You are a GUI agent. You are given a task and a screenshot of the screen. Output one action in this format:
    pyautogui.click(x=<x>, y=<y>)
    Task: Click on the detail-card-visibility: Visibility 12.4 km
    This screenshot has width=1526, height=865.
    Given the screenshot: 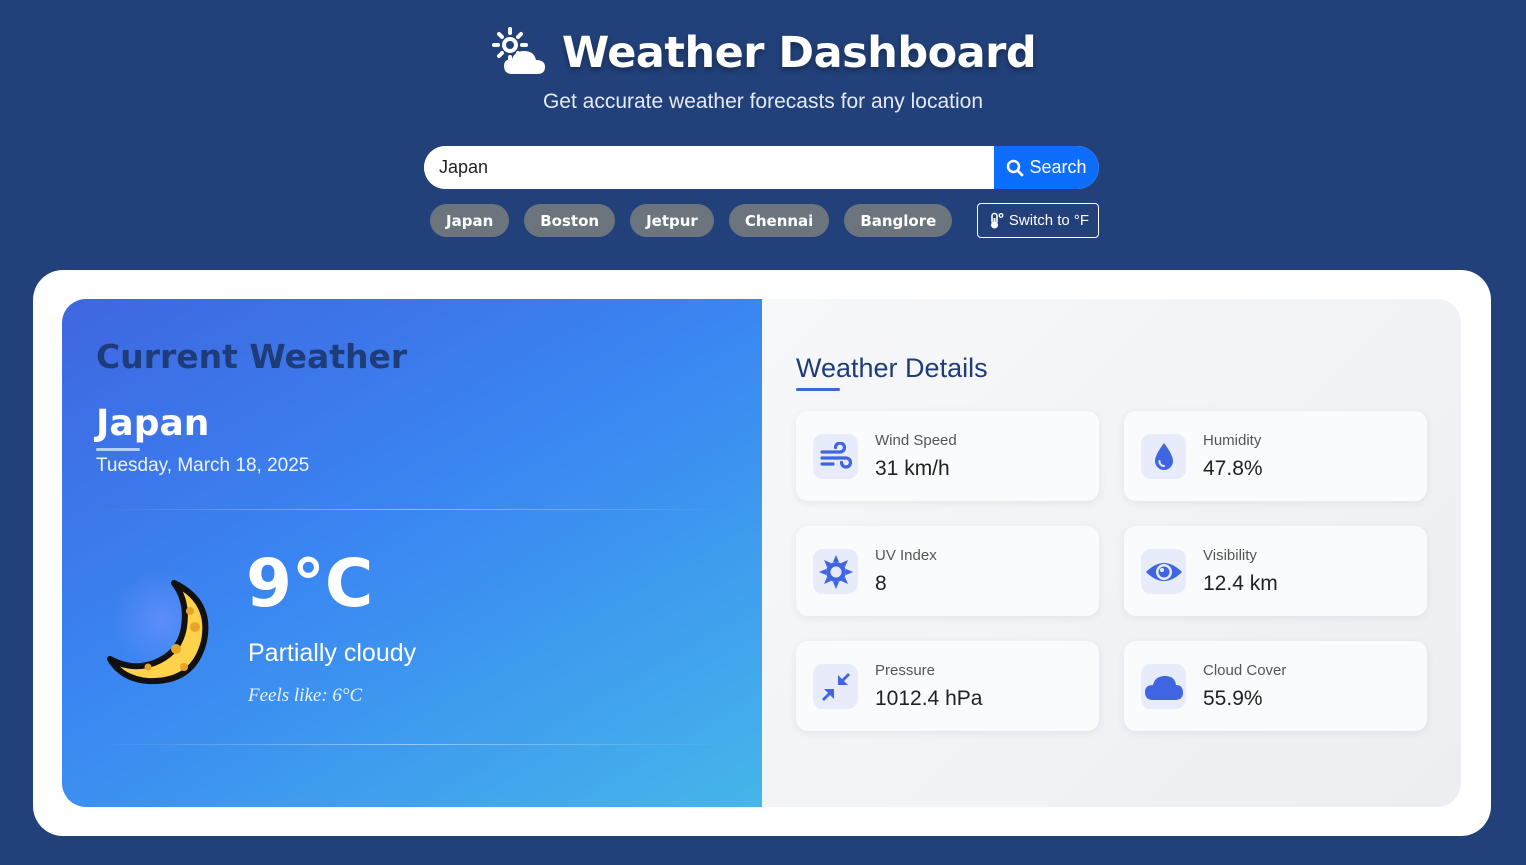 What is the action you would take?
    pyautogui.click(x=1275, y=571)
    